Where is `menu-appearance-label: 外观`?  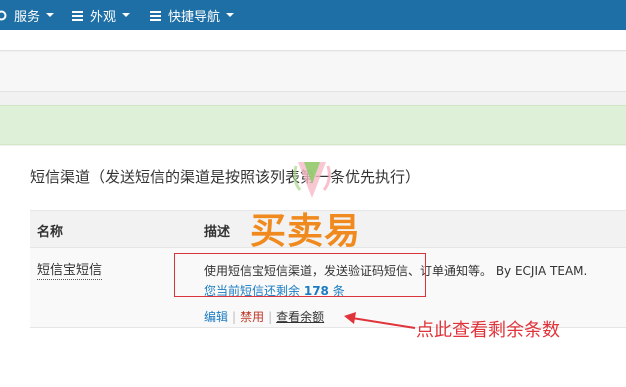 menu-appearance-label: 外观 is located at coordinates (103, 17).